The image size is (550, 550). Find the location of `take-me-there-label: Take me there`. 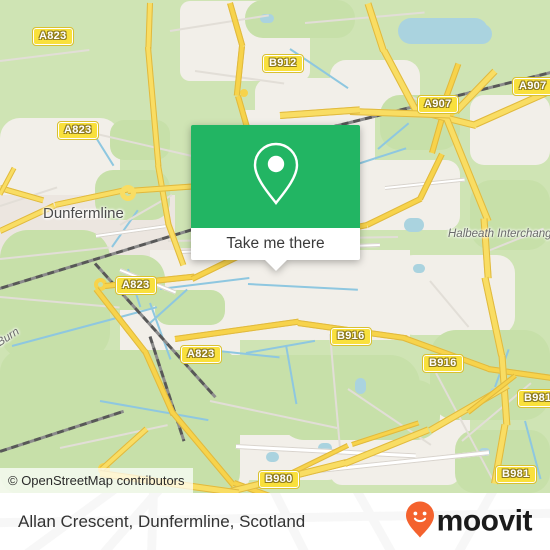

take-me-there-label: Take me there is located at coordinates (275, 243).